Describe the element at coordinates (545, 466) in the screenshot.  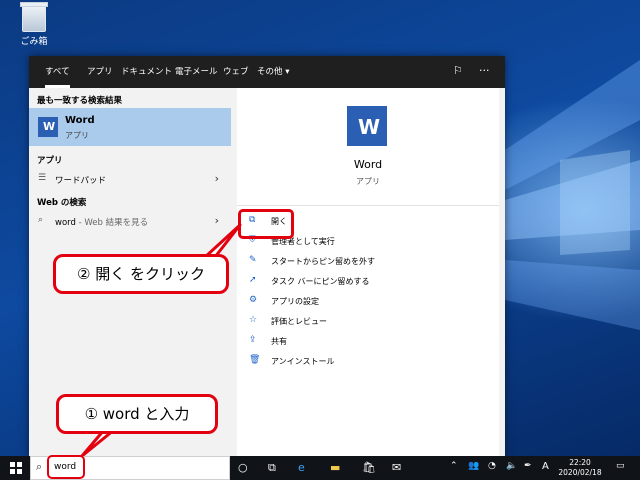
I see `ime-indicator: A` at that location.